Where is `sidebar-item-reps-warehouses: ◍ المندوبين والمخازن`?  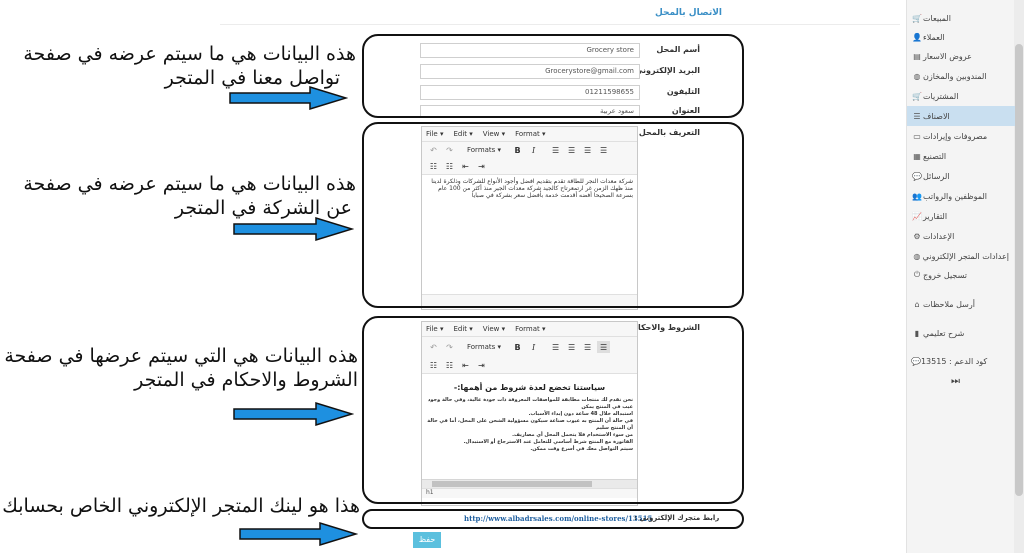 sidebar-item-reps-warehouses: ◍ المندوبين والمخازن is located at coordinates (961, 76).